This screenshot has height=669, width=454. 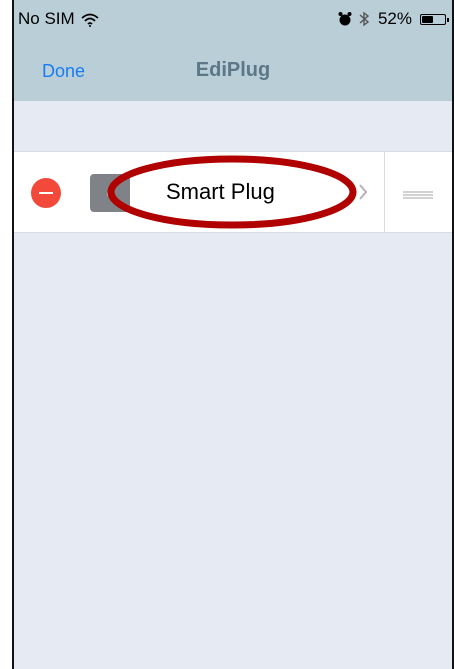 I want to click on list-item: Smart Plug, so click(x=233, y=192).